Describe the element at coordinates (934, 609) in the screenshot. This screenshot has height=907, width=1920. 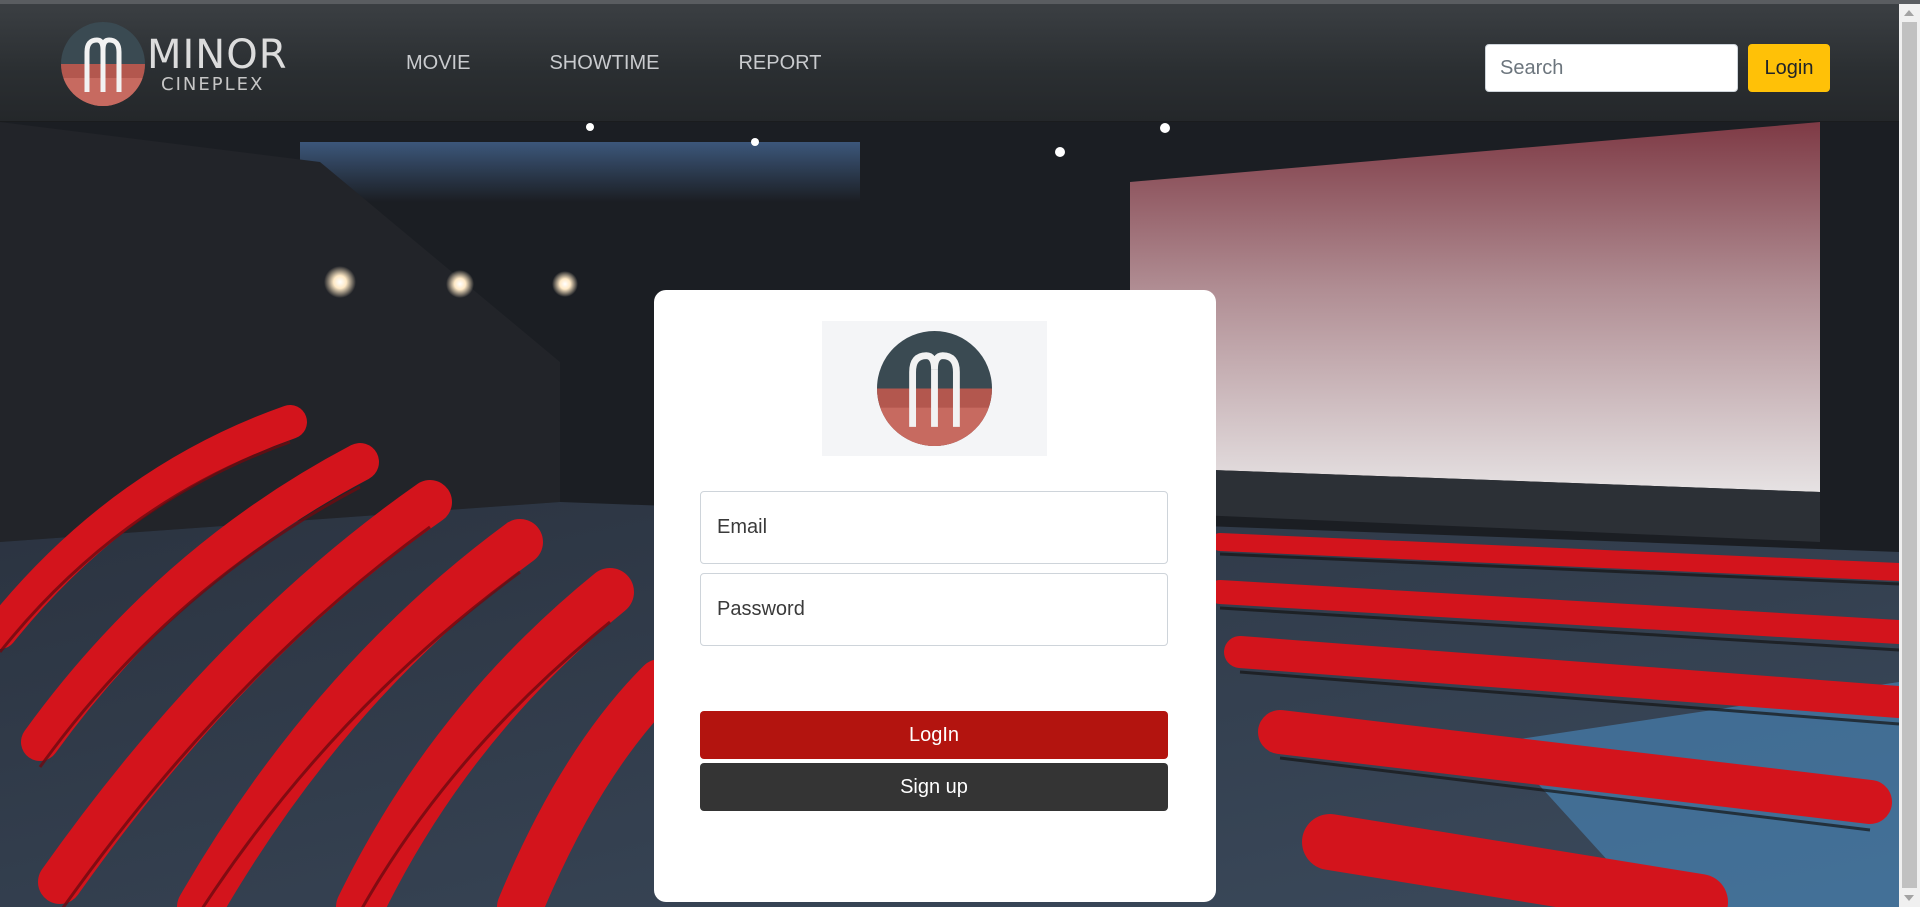
I see `password-field` at that location.